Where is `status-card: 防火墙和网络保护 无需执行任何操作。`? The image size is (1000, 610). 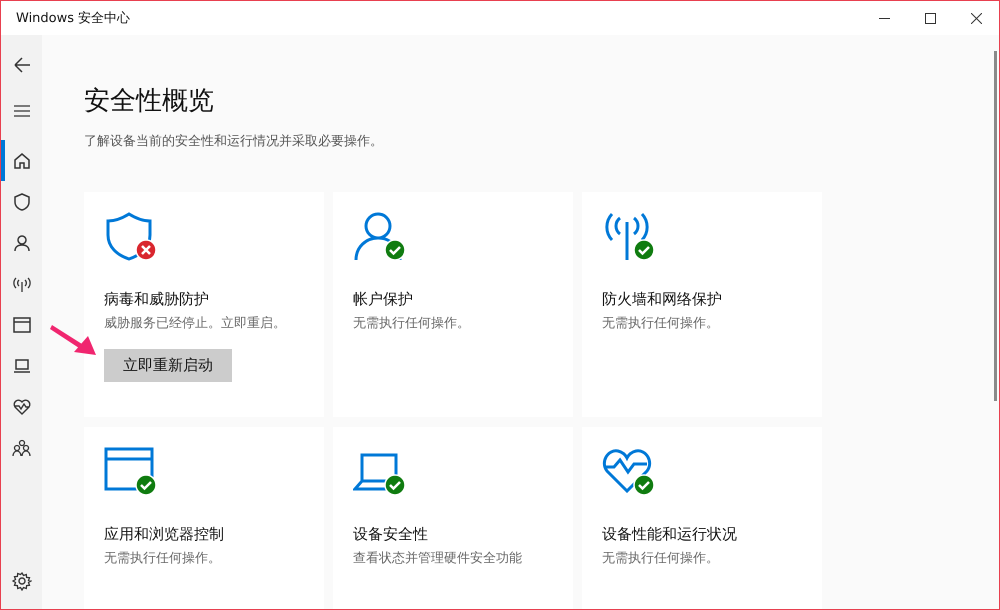
status-card: 防火墙和网络保护 无需执行任何操作。 is located at coordinates (702, 304).